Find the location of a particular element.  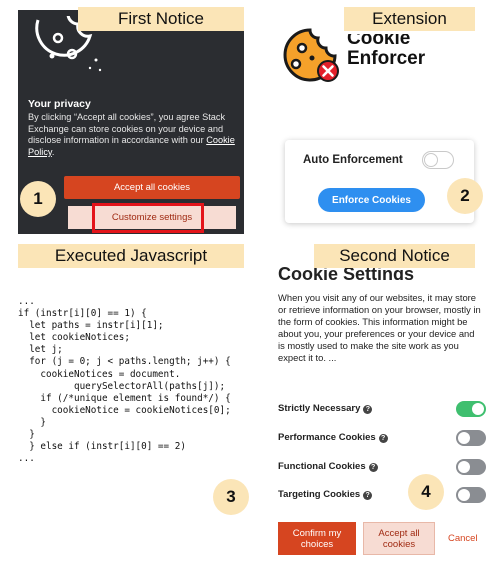

auto-enforcement-toggle is located at coordinates (438, 160).